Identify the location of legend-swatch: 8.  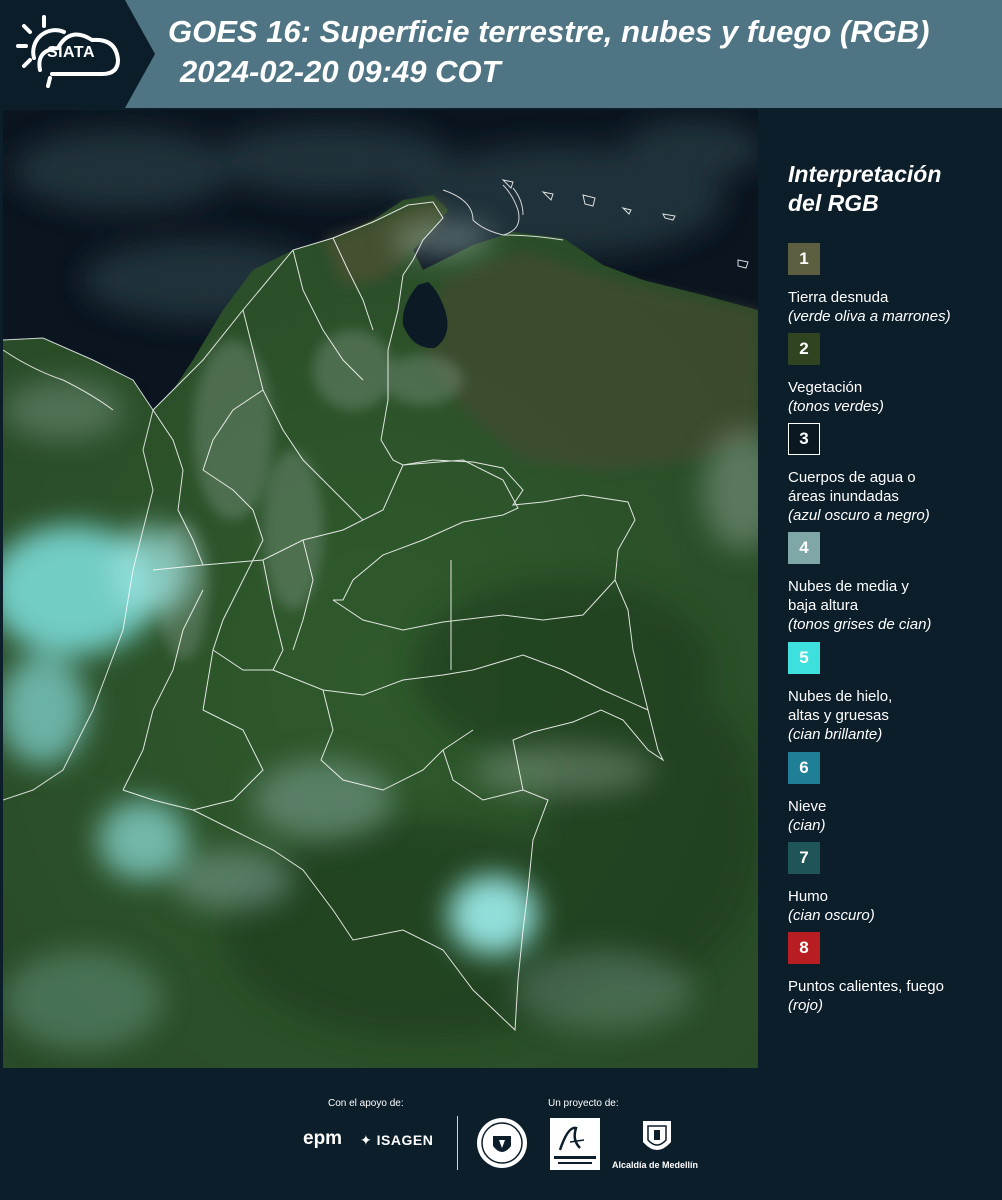
(804, 948).